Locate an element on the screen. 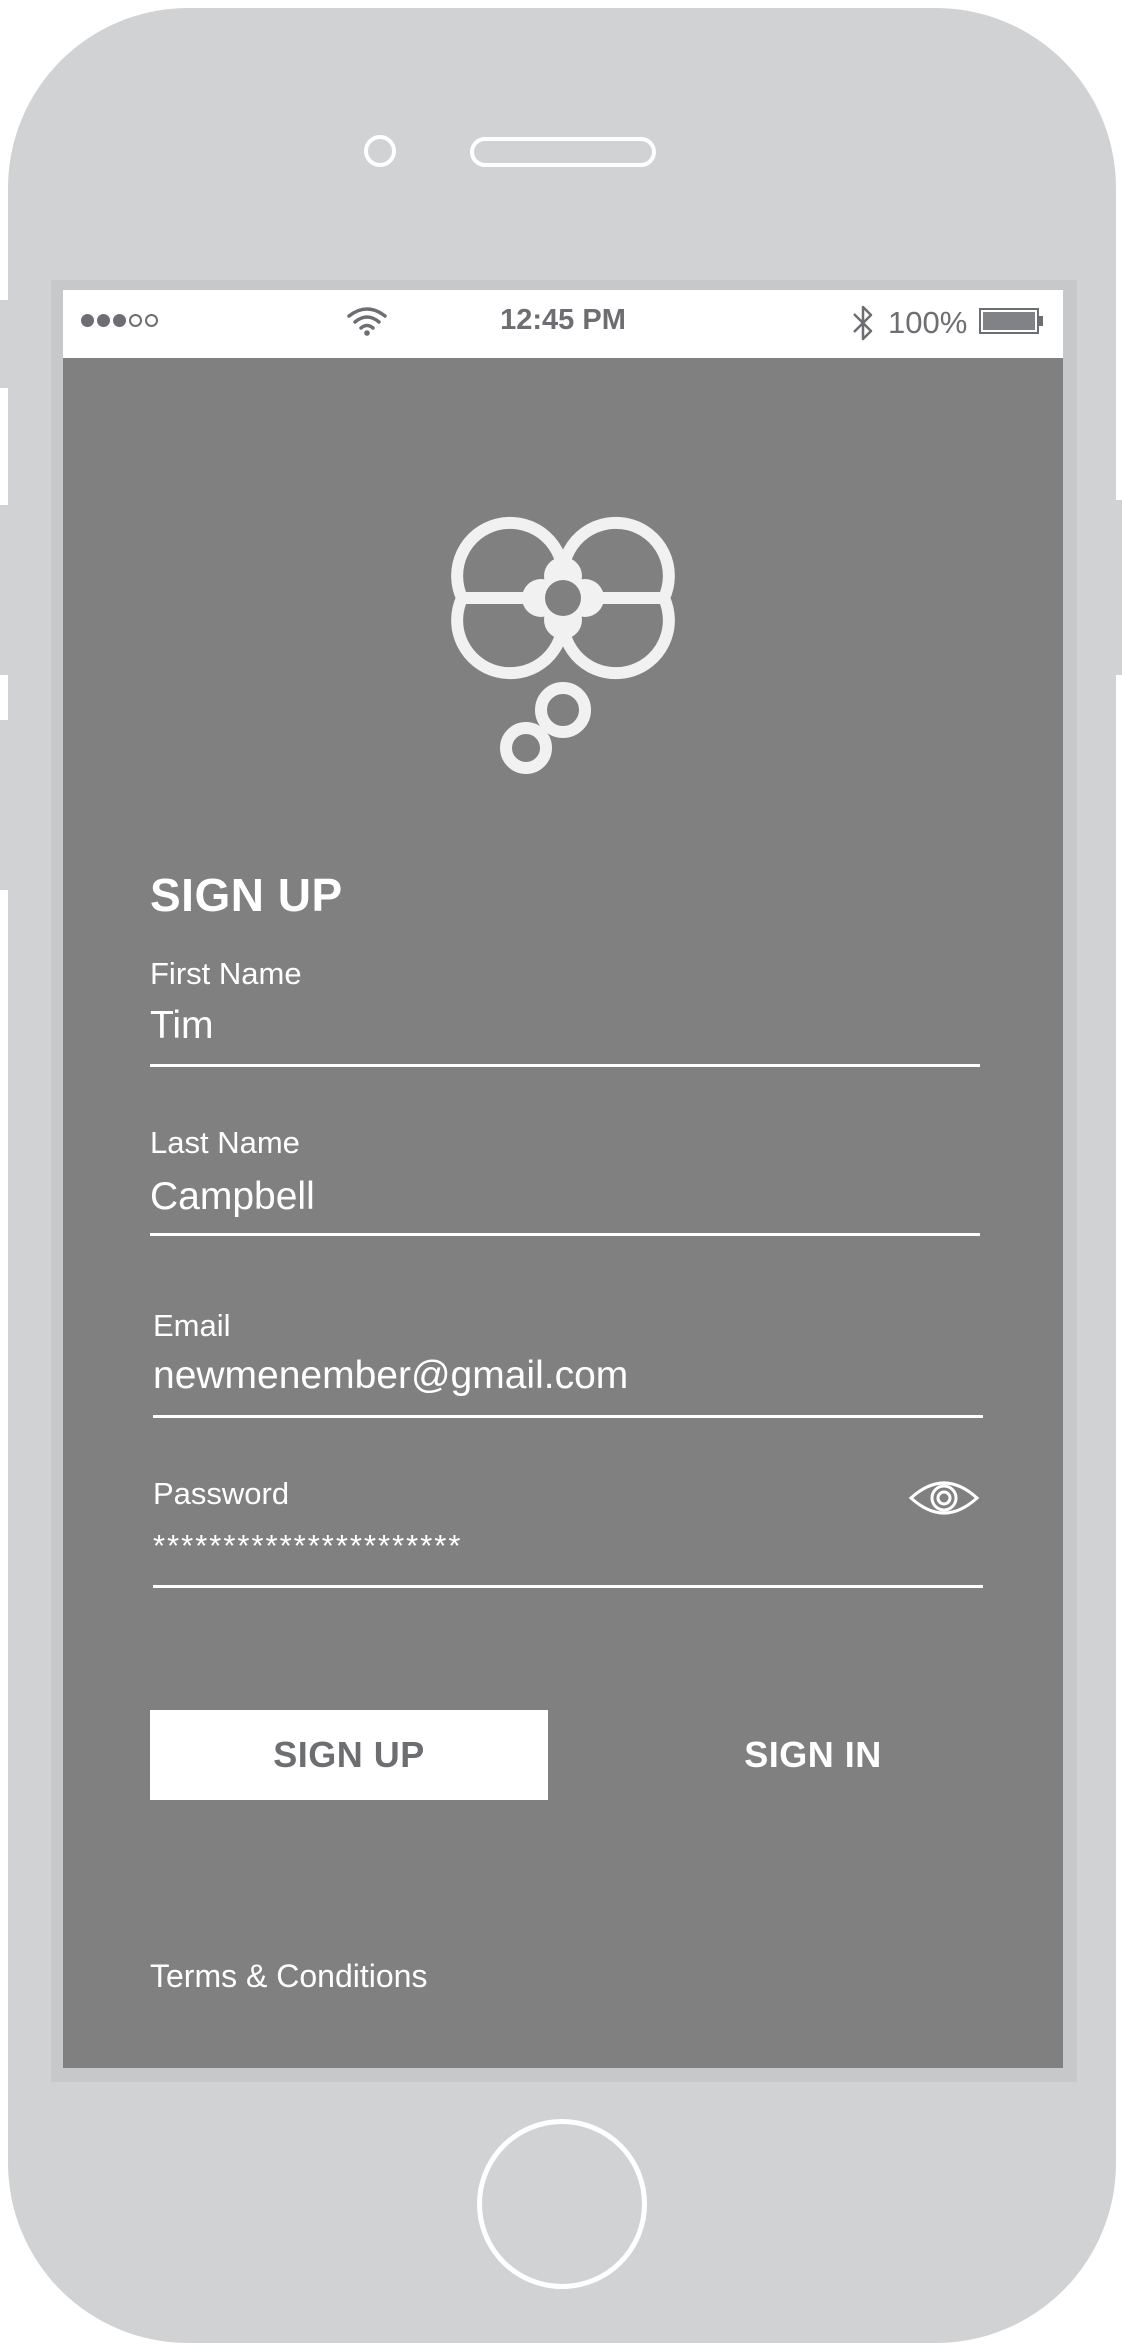 This screenshot has height=2349, width=1122. eye-icon is located at coordinates (944, 1498).